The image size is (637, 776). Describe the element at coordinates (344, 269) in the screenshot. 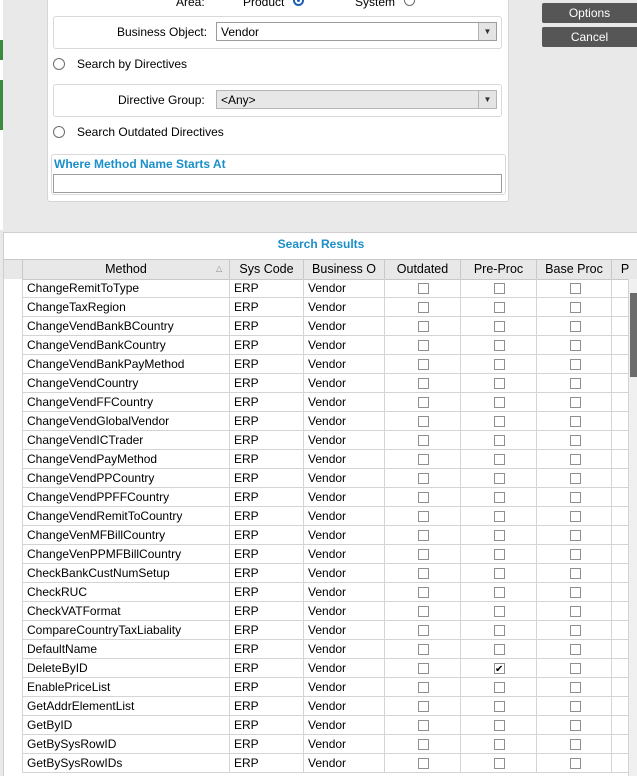

I see `column-header-business-object: Business O` at that location.